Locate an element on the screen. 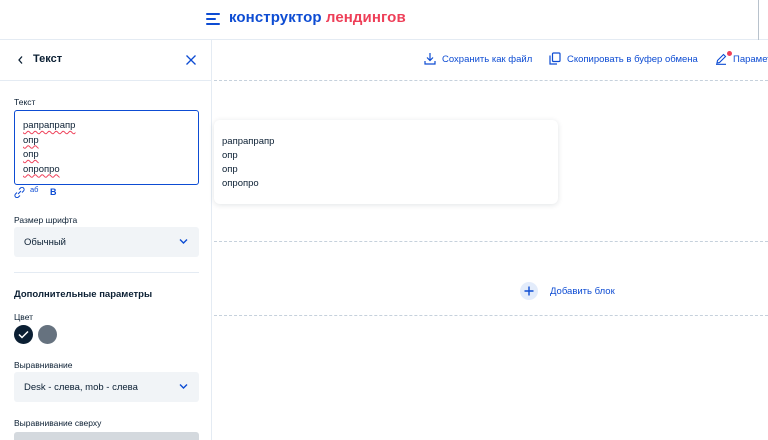 The image size is (768, 440). panel-header: Текст is located at coordinates (105, 60).